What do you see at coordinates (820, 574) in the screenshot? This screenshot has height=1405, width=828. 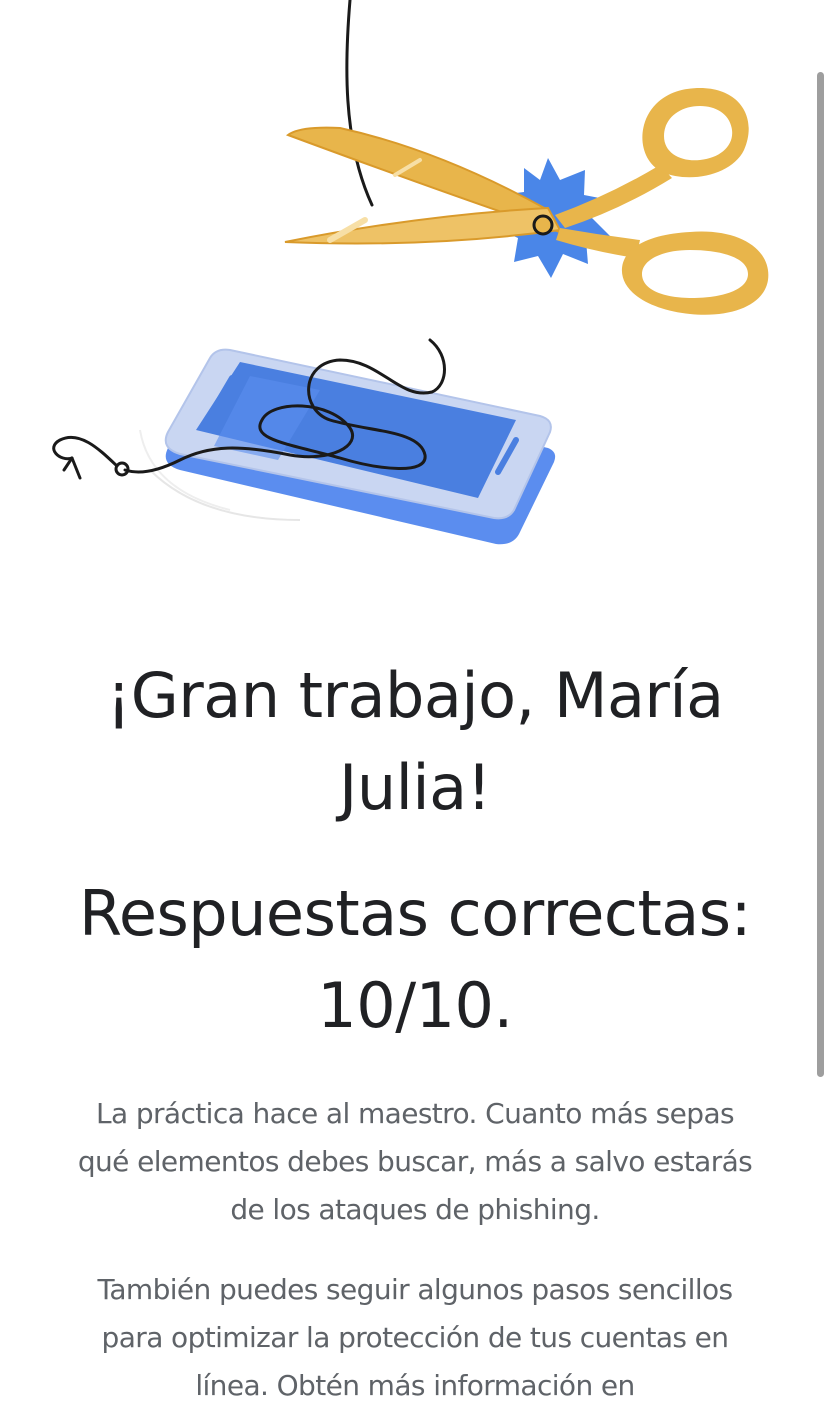 I see `scrollbar` at bounding box center [820, 574].